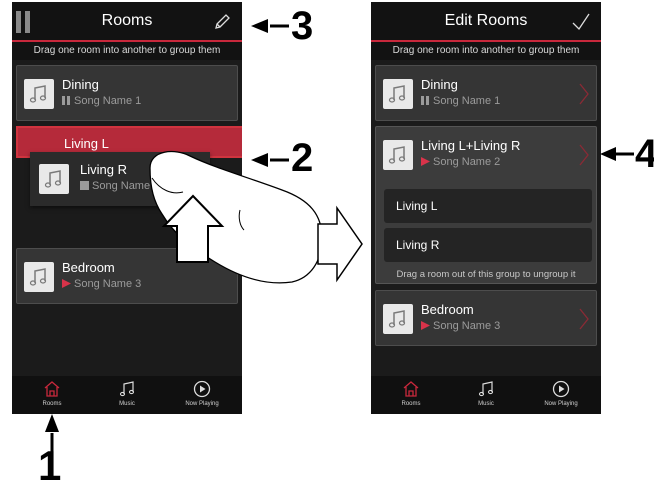  What do you see at coordinates (302, 158) in the screenshot?
I see `callout-2: 2` at bounding box center [302, 158].